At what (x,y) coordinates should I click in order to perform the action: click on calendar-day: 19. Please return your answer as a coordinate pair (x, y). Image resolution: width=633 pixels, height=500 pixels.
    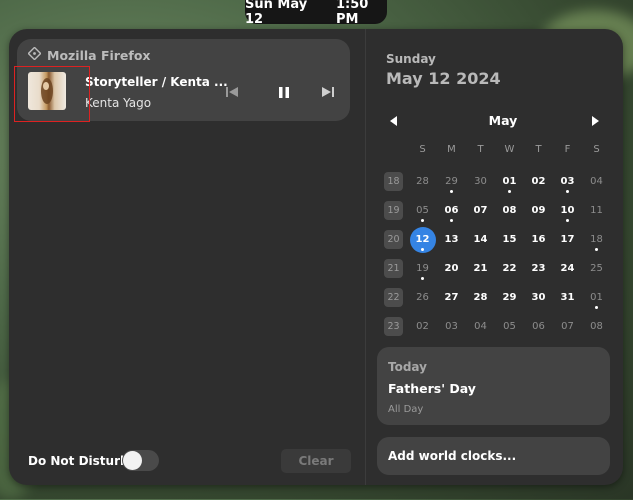
    Looking at the image, I should click on (422, 268).